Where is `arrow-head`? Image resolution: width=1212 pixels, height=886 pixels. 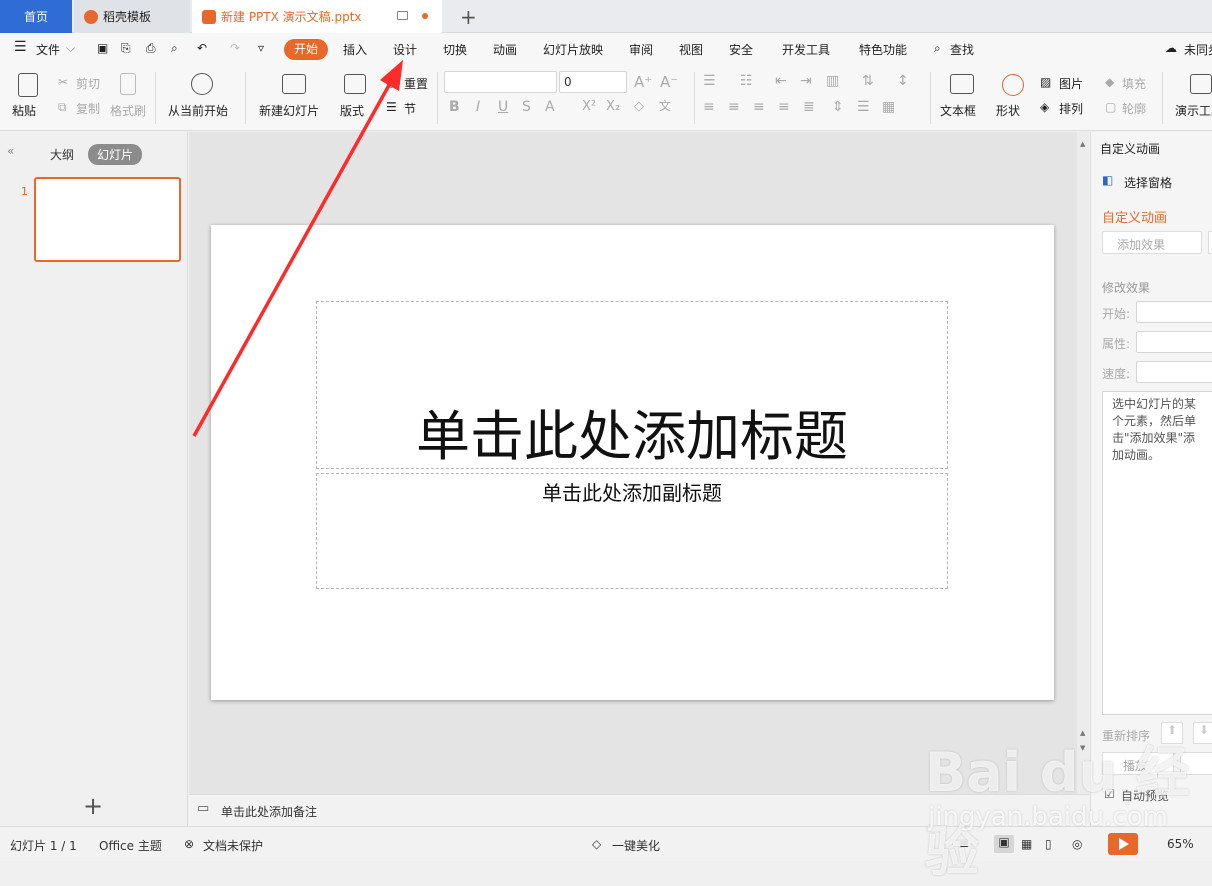 arrow-head is located at coordinates (391, 75).